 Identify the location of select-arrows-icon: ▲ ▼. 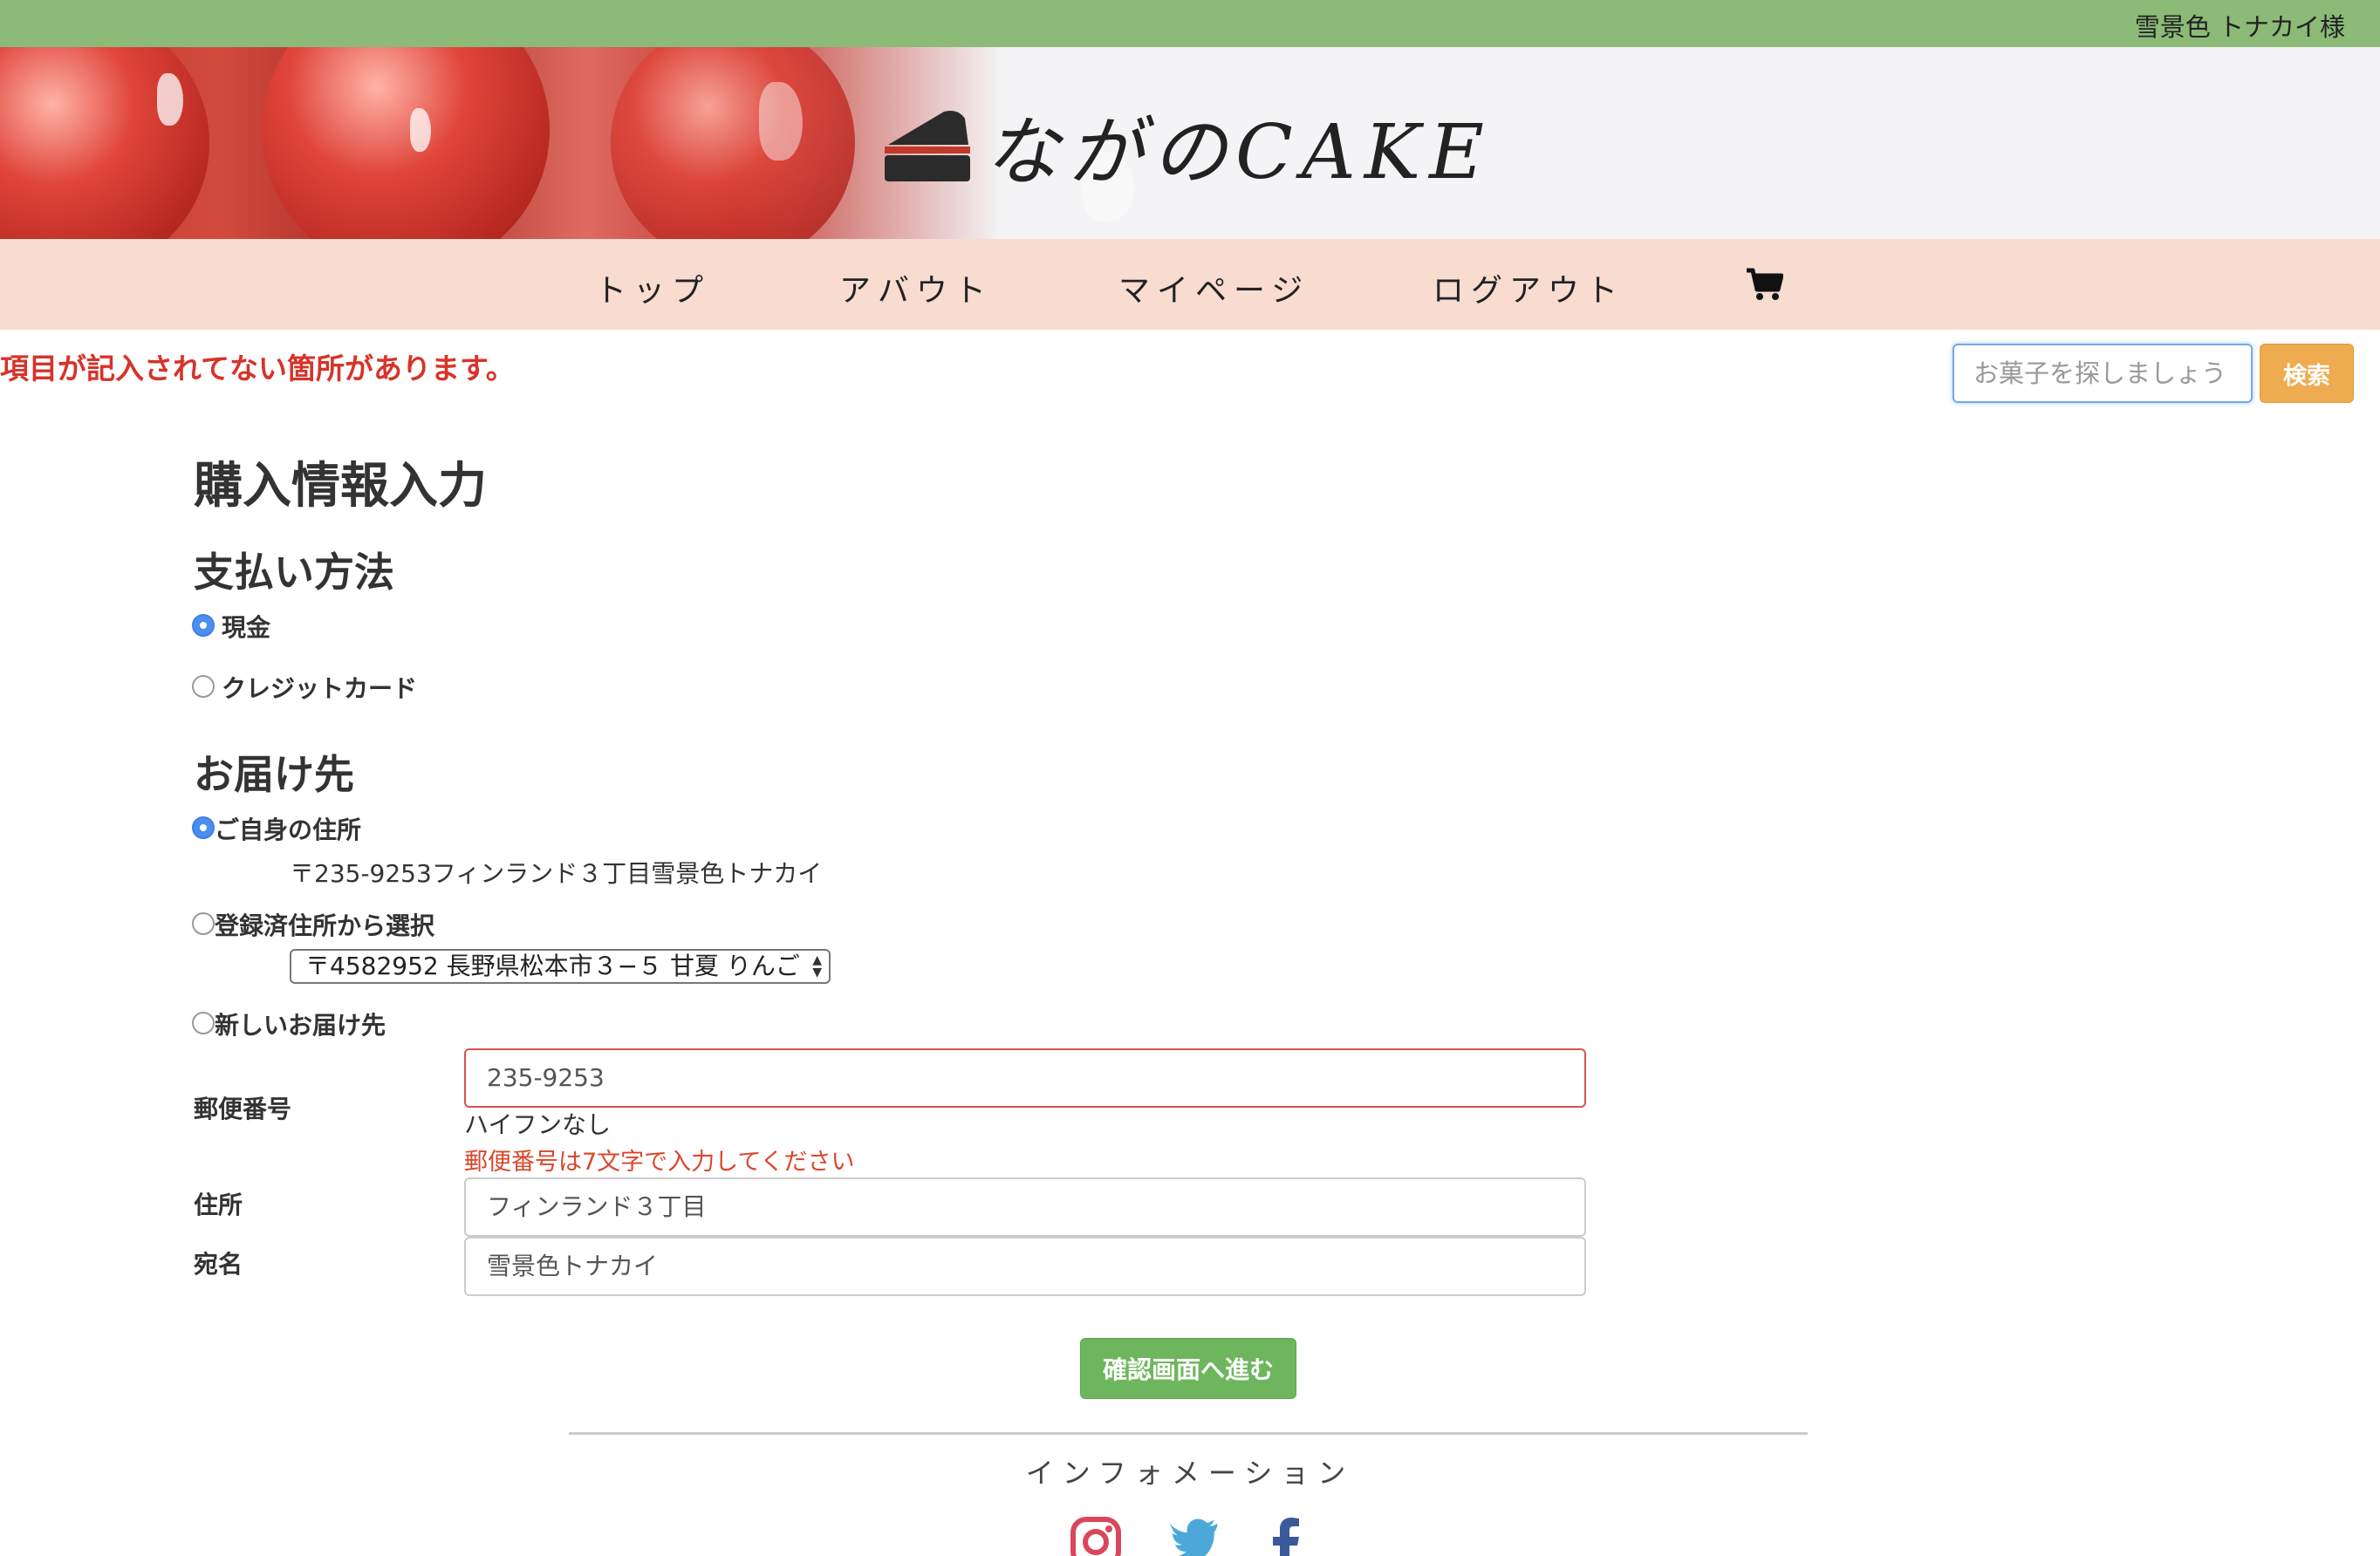
(817, 966).